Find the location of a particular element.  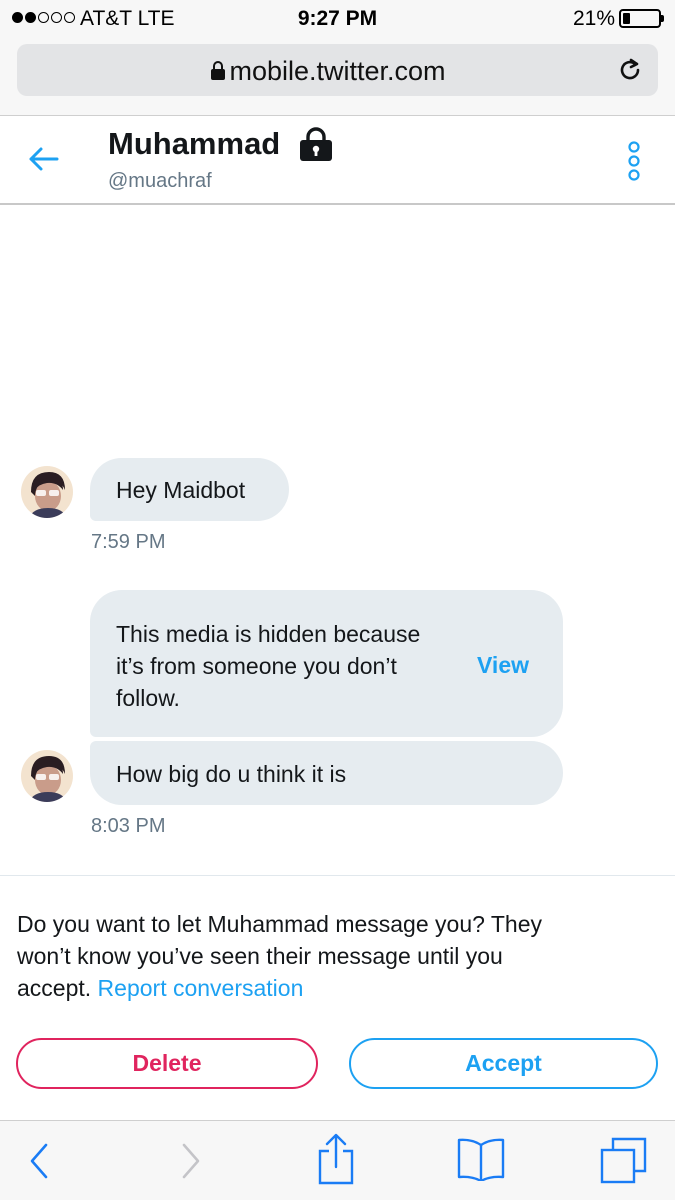

browser-toolbar is located at coordinates (337, 1160).